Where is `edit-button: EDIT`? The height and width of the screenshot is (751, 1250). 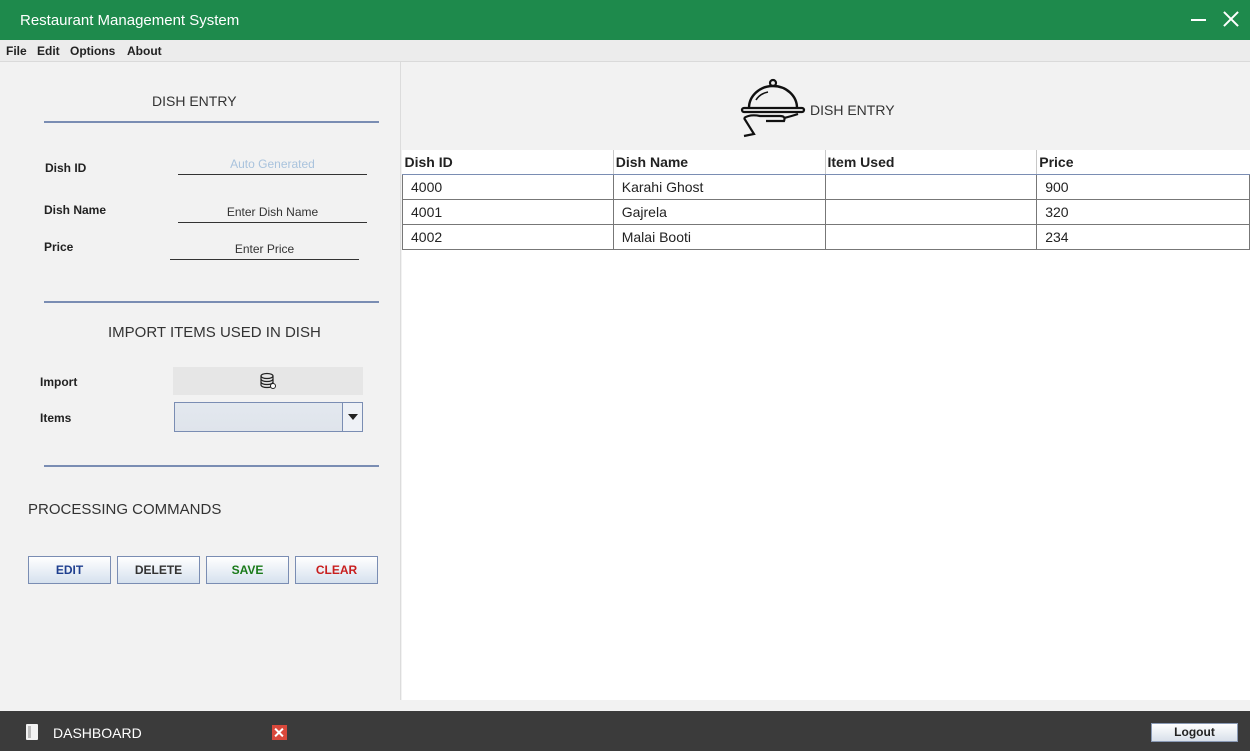
edit-button: EDIT is located at coordinates (69, 570).